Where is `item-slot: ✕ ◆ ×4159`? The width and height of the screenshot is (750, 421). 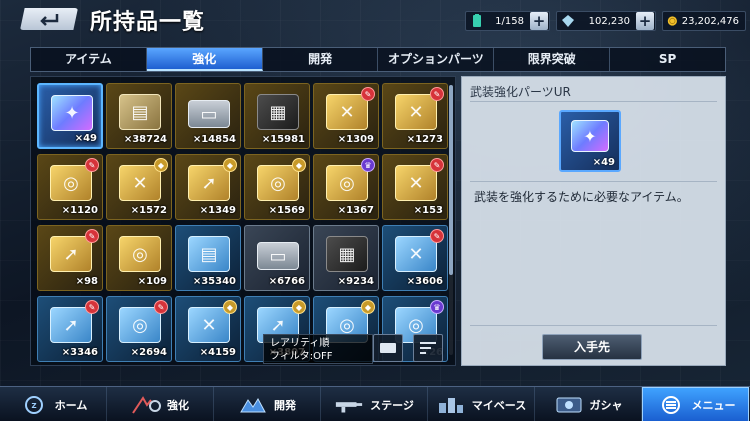 item-slot: ✕ ◆ ×4159 is located at coordinates (208, 329).